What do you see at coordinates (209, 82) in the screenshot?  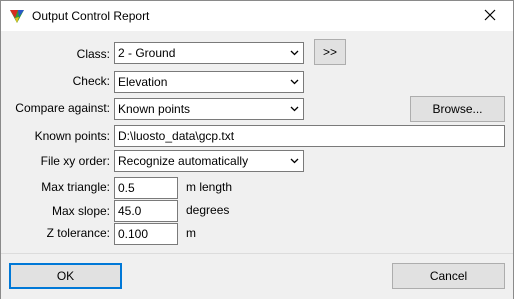 I see `check-select: Elevation` at bounding box center [209, 82].